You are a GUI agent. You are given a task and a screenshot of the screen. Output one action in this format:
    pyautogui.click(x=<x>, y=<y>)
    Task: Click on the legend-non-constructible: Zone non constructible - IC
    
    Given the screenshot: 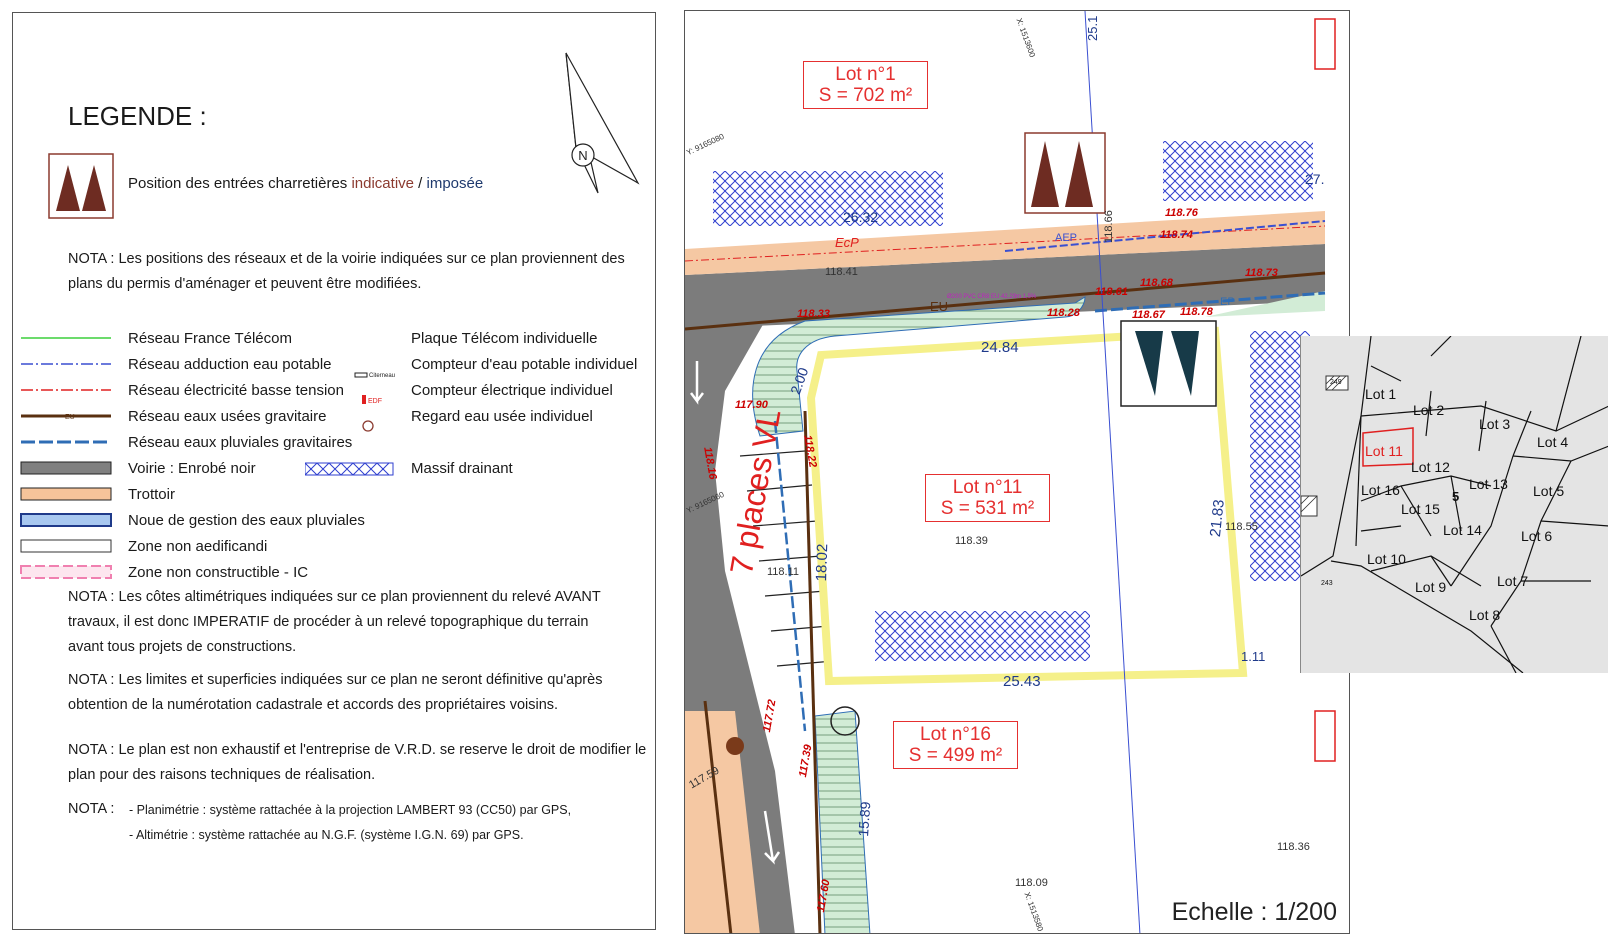 What is the action you would take?
    pyautogui.click(x=218, y=572)
    